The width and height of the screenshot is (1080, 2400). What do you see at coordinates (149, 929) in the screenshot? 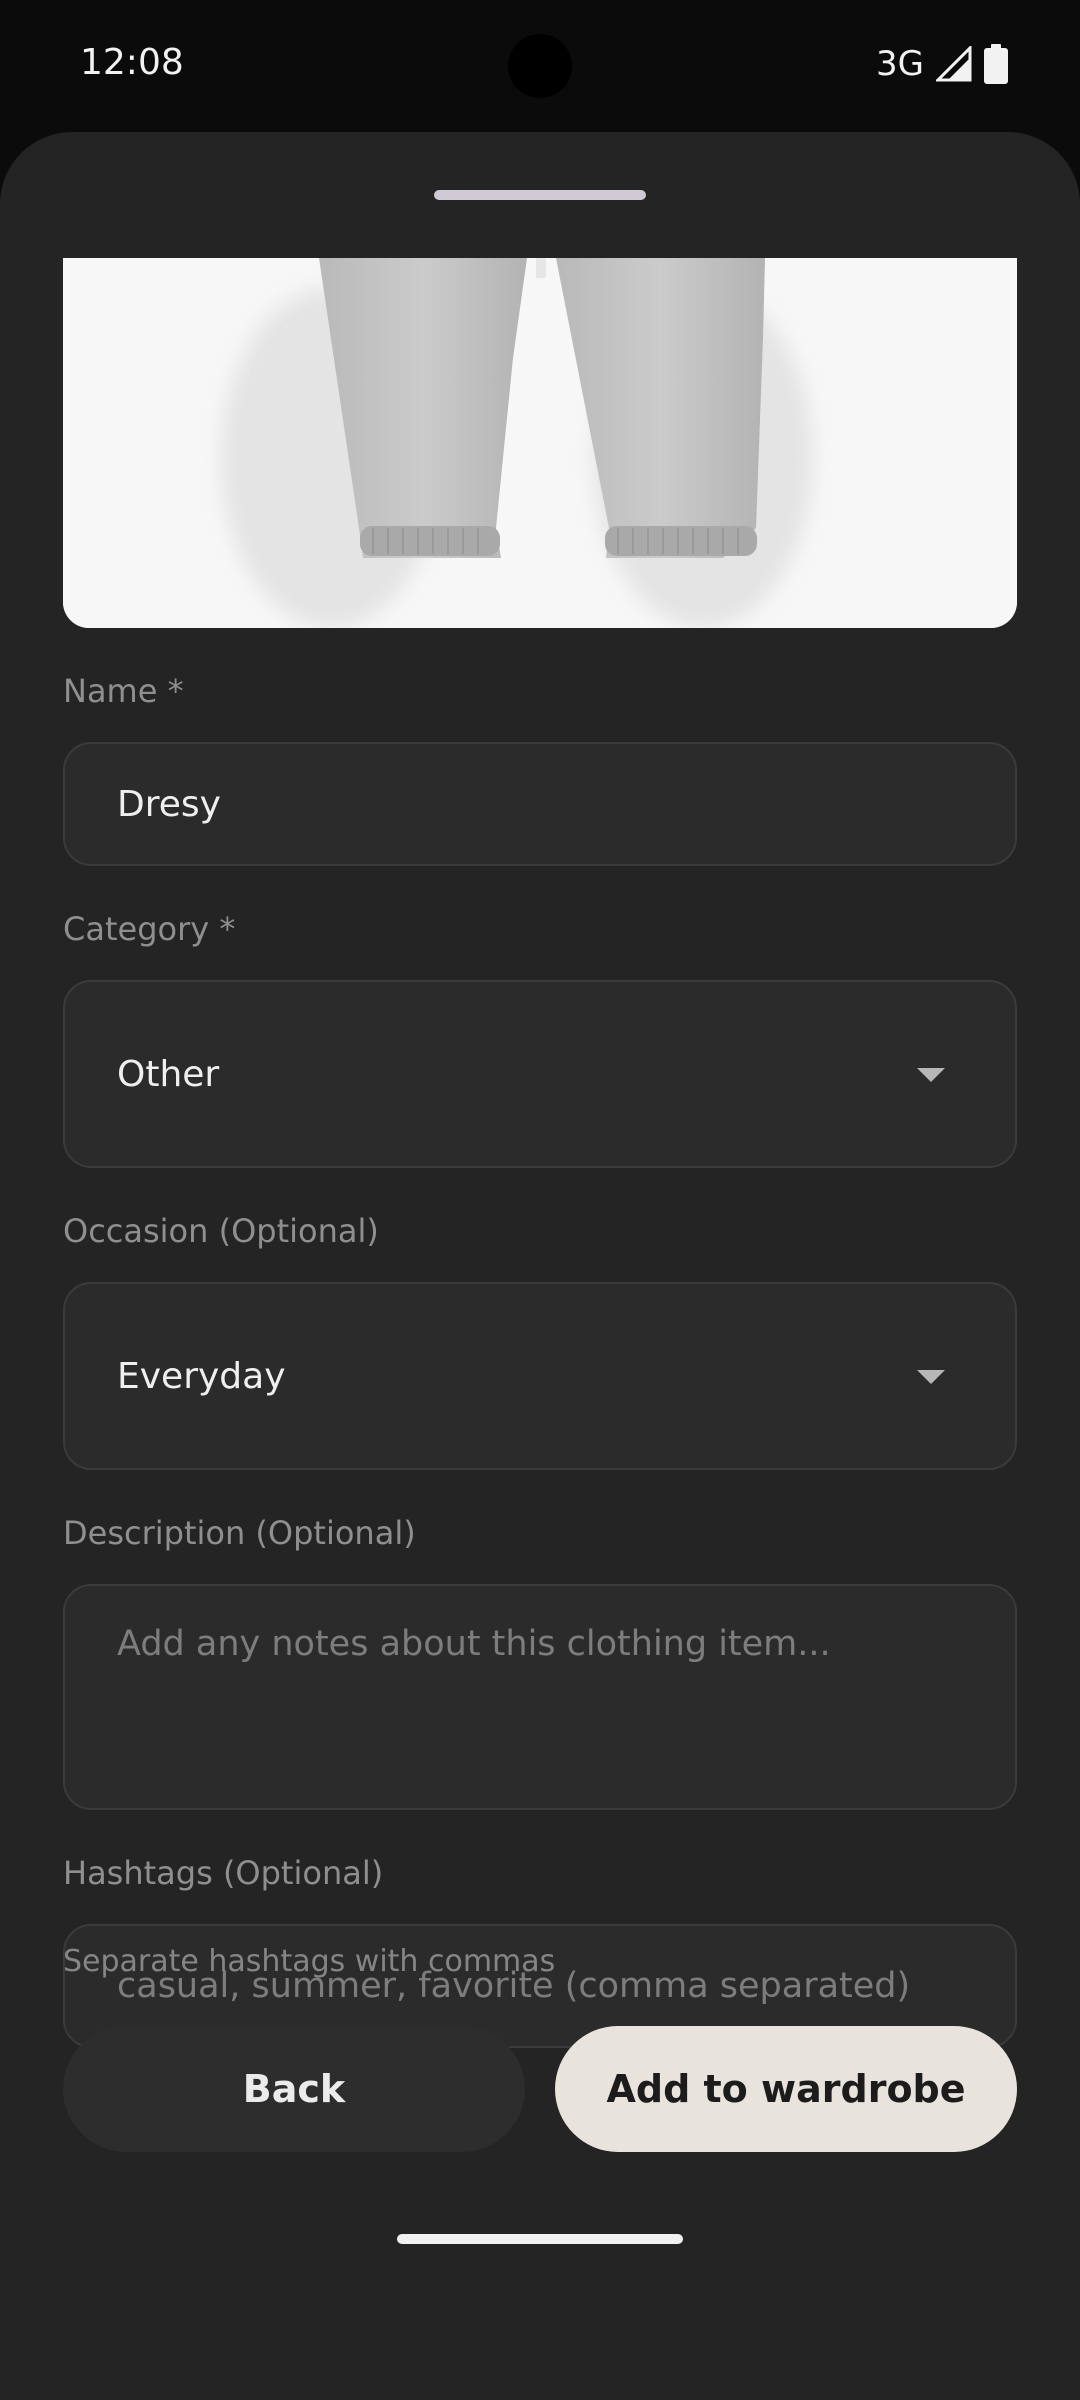
I see `category-label: Category *` at bounding box center [149, 929].